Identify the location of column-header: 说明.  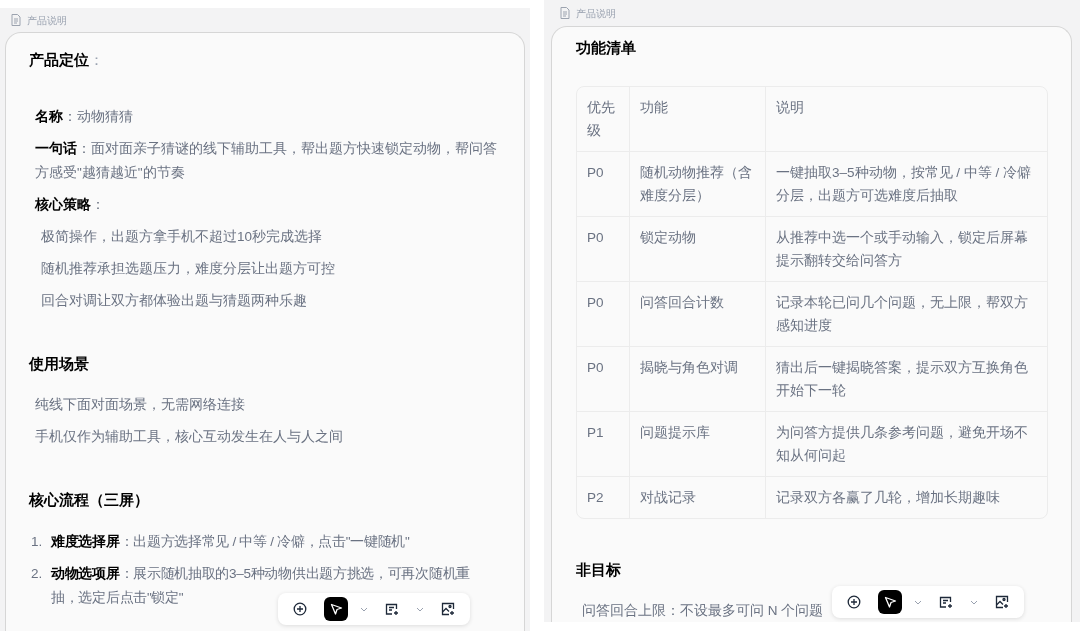
(906, 119).